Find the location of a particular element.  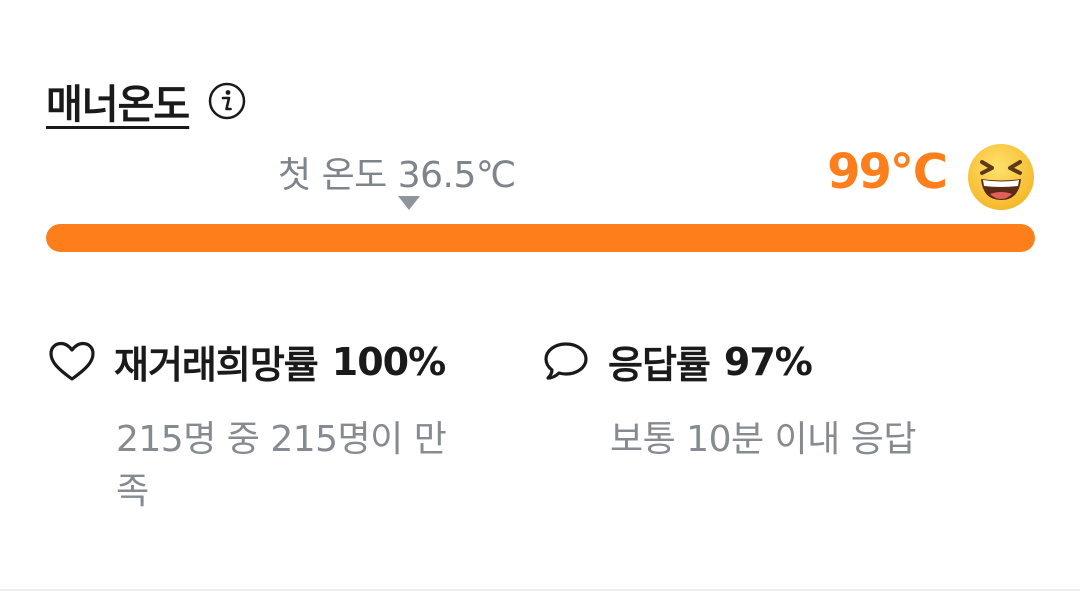

title-row: 매너온도 is located at coordinates (146, 101).